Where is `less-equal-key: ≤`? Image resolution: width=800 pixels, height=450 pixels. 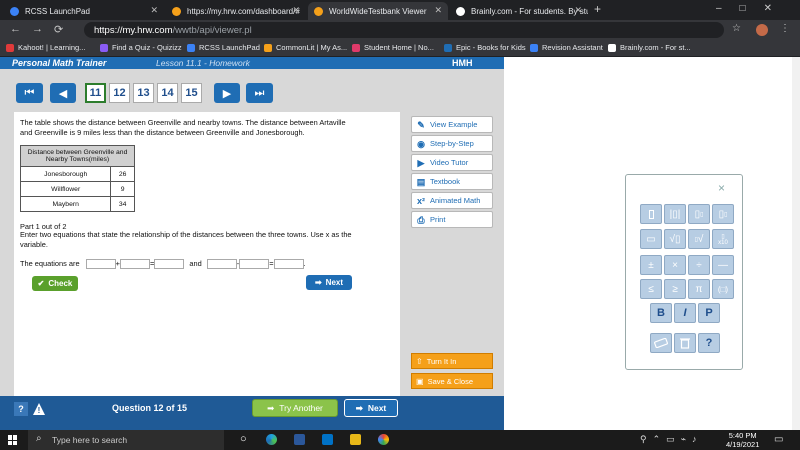 less-equal-key: ≤ is located at coordinates (651, 289).